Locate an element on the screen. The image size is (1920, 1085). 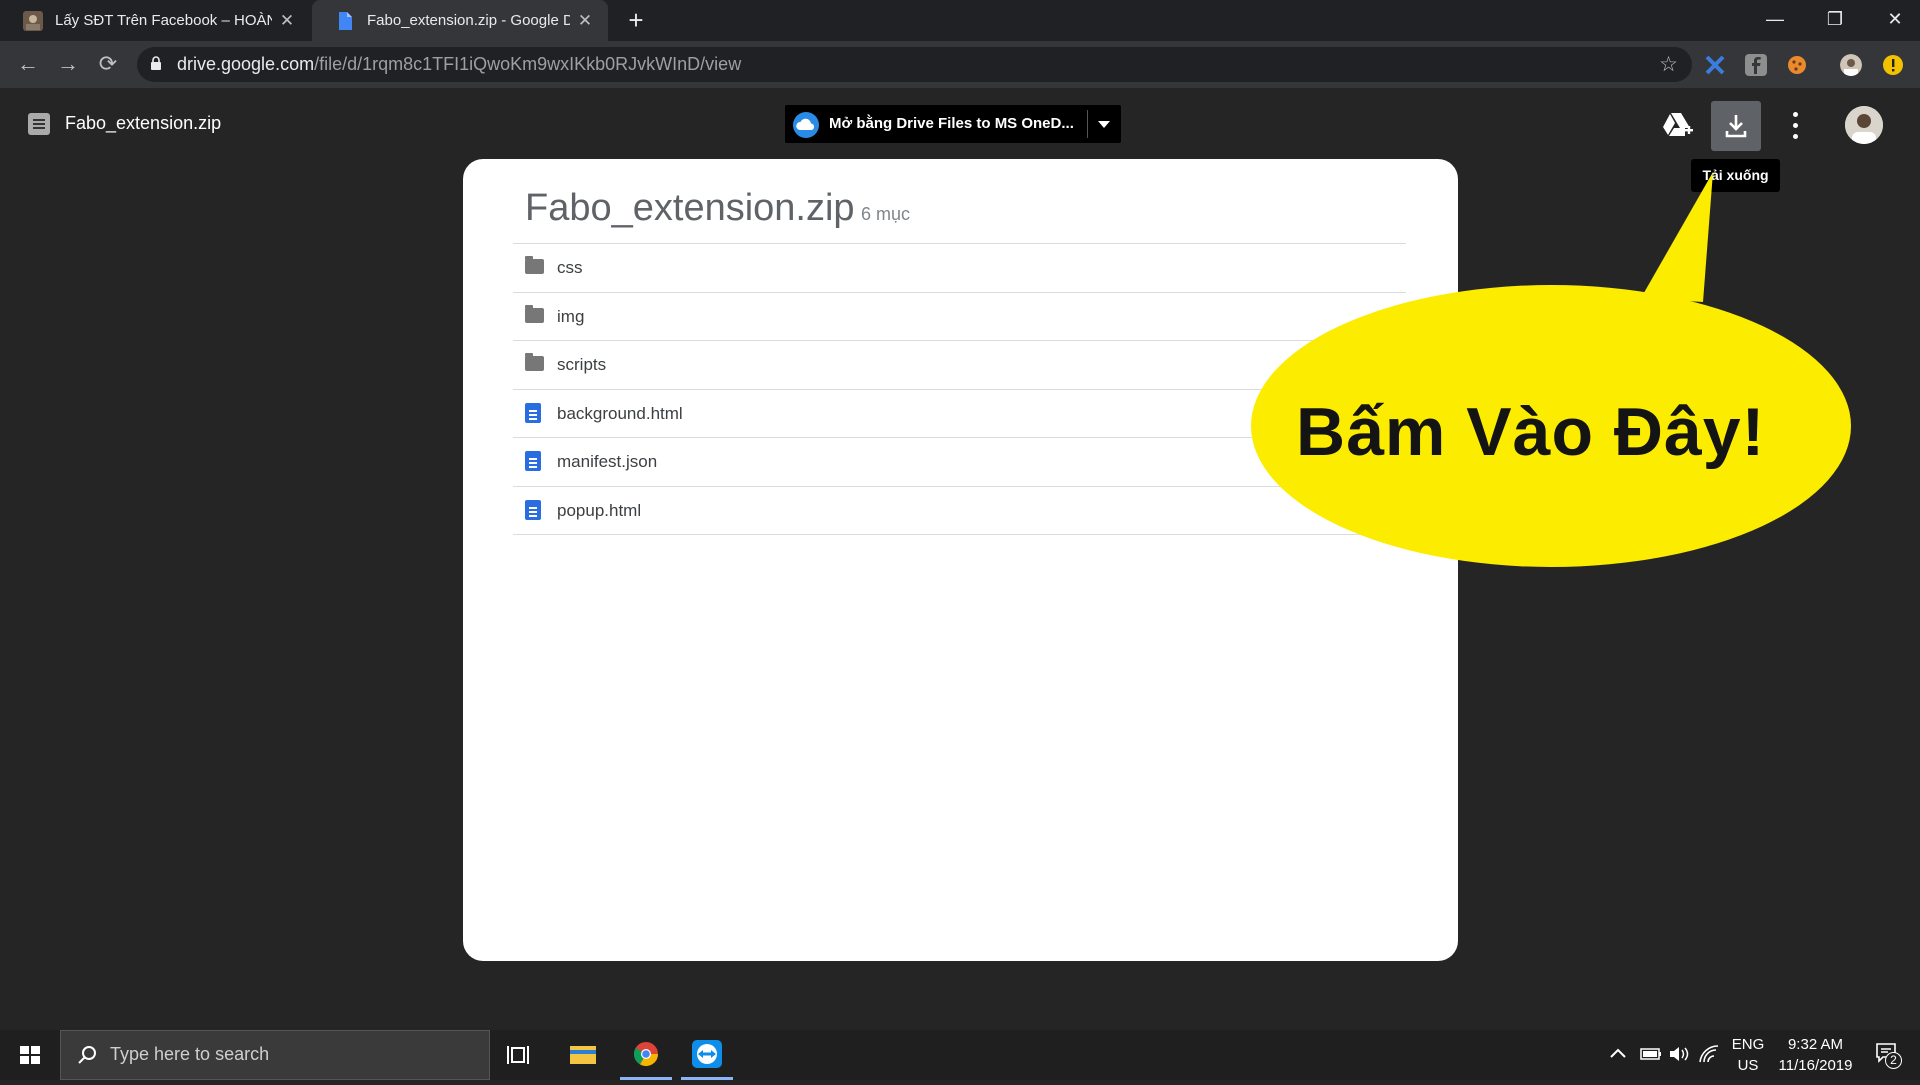
reload-button: ⟳ is located at coordinates (108, 64).